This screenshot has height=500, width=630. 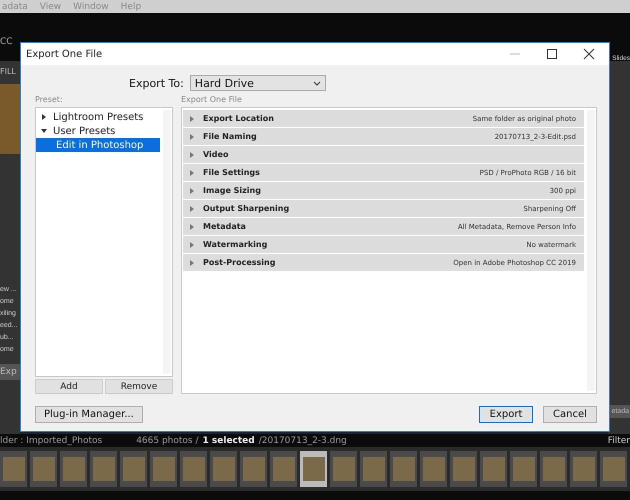 I want to click on left-panel-button: Exp, so click(x=10, y=372).